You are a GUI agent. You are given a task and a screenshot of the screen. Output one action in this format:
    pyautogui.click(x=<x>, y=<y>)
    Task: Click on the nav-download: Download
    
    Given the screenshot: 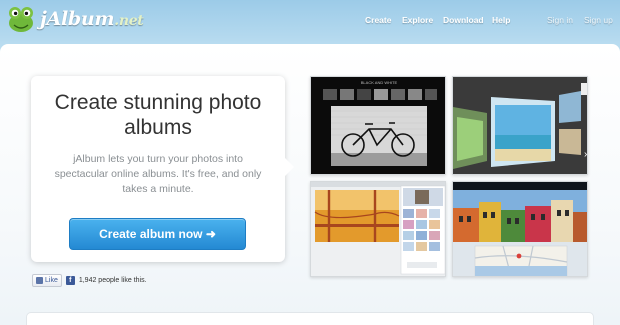 What is the action you would take?
    pyautogui.click(x=463, y=20)
    